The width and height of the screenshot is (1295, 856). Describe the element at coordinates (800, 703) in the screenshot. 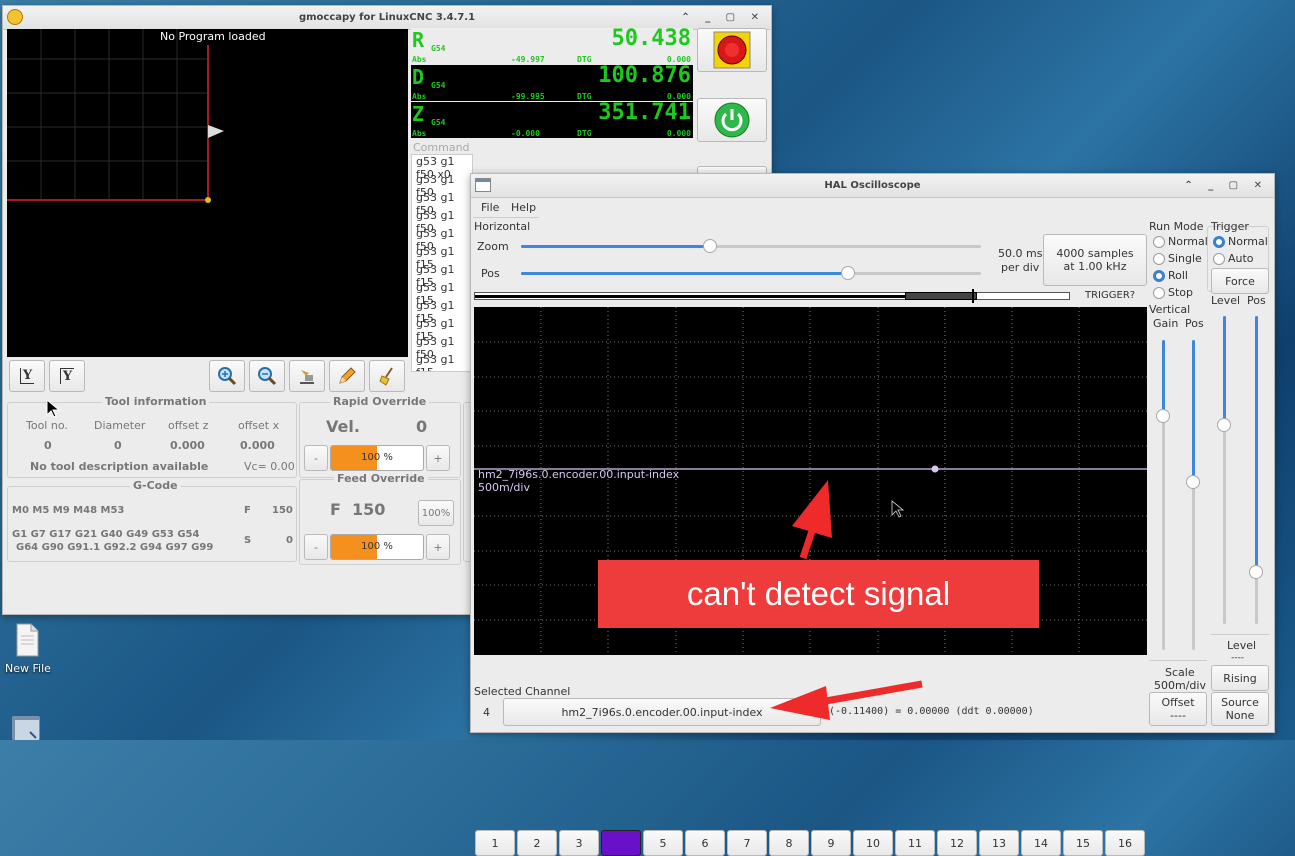

I see `arrow-left-icon` at that location.